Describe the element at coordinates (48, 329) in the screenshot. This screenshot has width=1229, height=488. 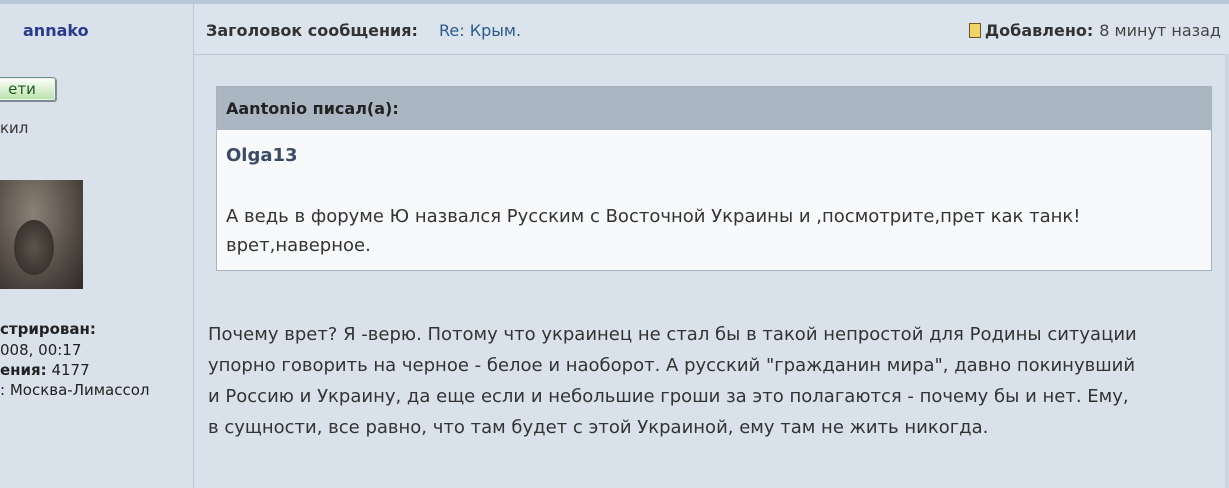
I see `registered-label: стрирован:` at that location.